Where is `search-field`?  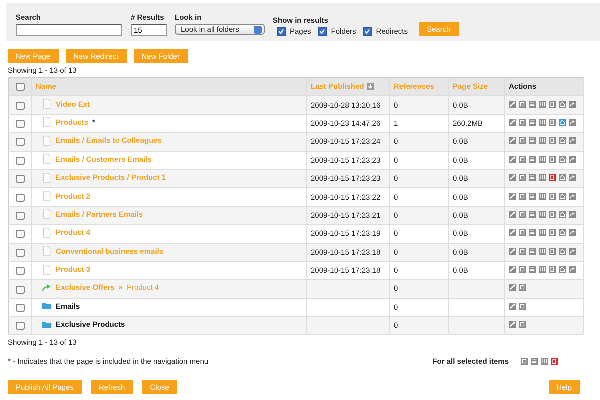 search-field is located at coordinates (69, 30).